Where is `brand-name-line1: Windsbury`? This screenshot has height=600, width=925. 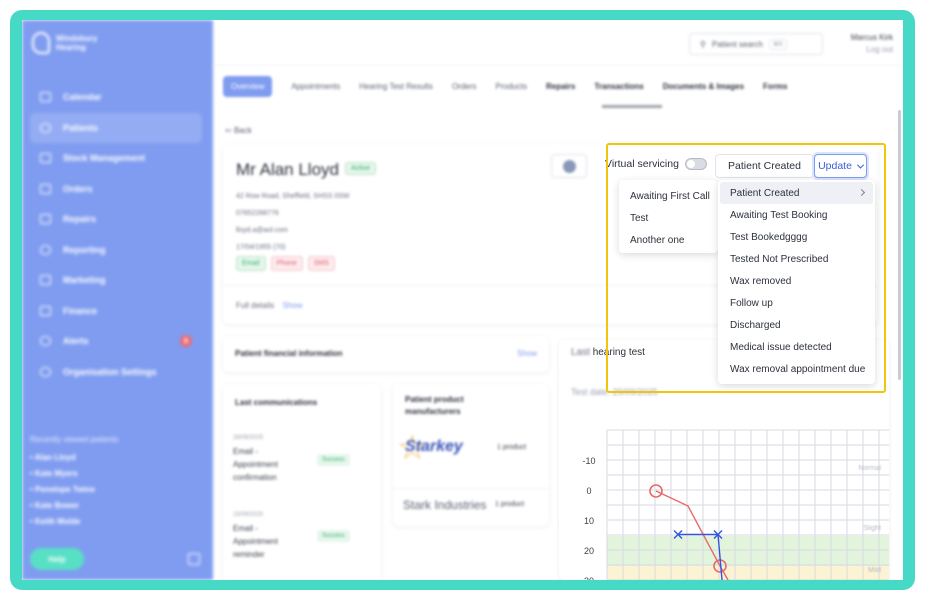 brand-name-line1: Windsbury is located at coordinates (77, 38).